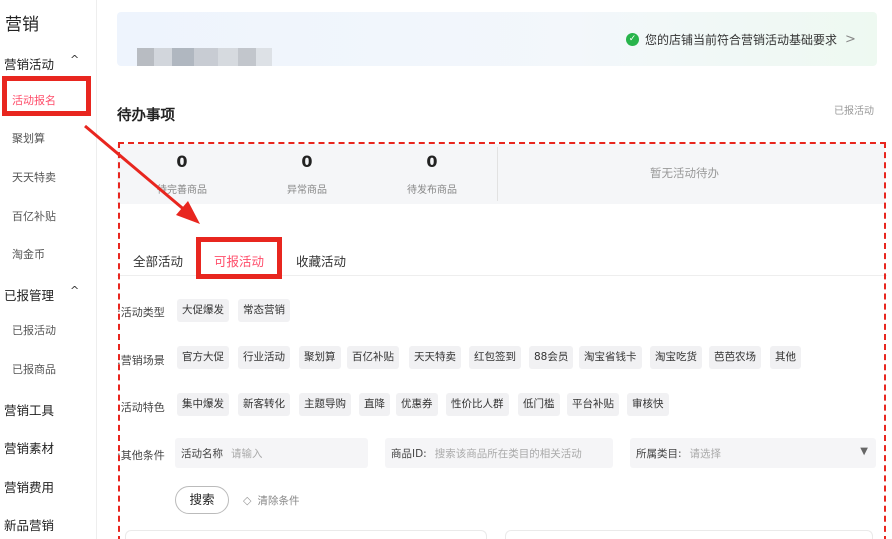 The image size is (892, 539). I want to click on stat-label: 待完善商品, so click(182, 190).